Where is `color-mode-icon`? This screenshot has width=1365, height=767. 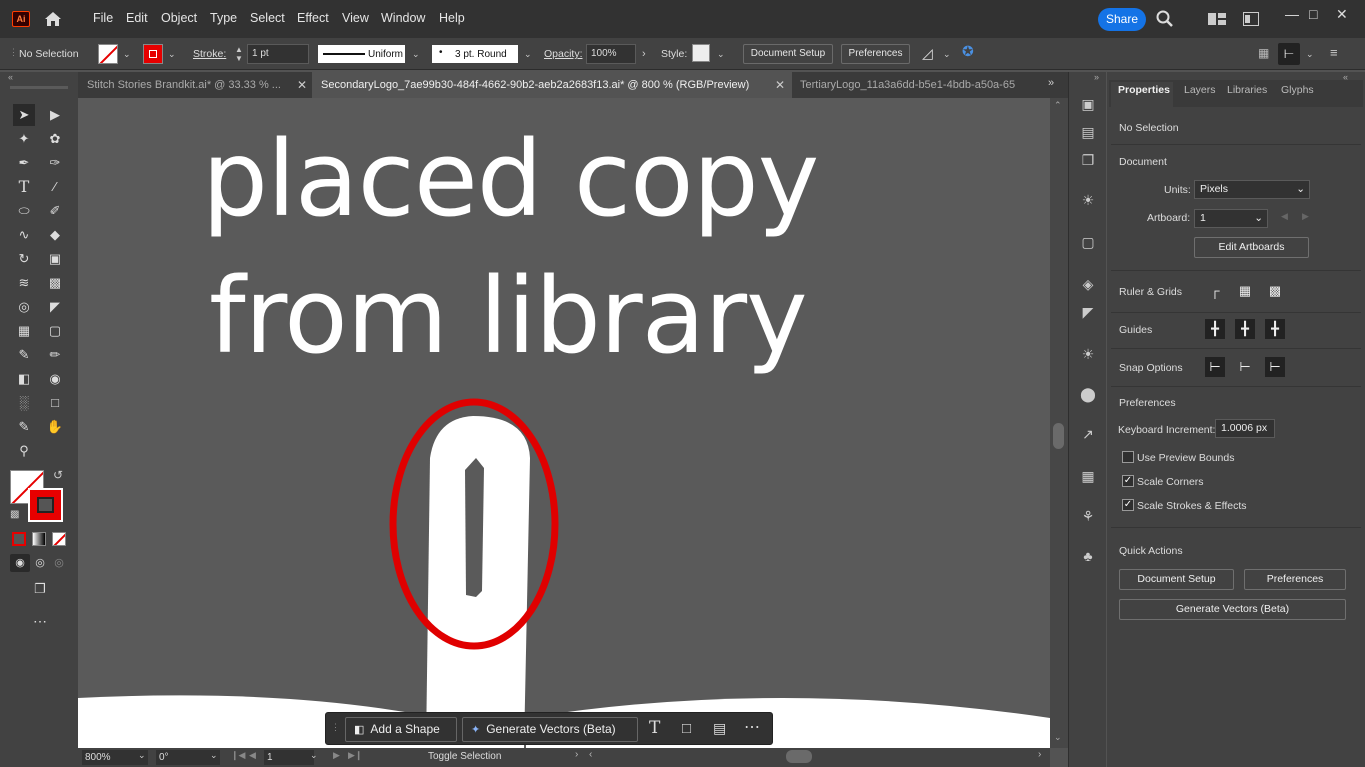
color-mode-icon is located at coordinates (19, 539).